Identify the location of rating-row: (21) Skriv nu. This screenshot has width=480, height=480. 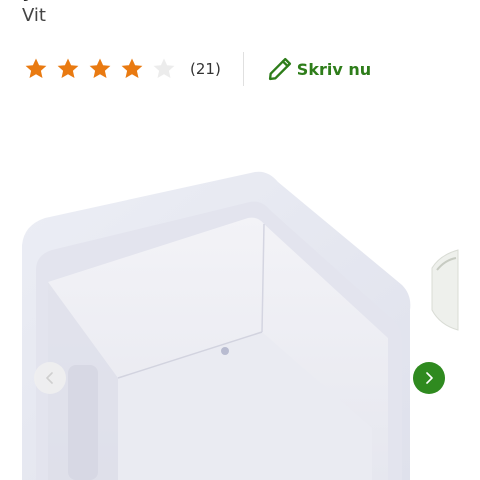
(197, 69).